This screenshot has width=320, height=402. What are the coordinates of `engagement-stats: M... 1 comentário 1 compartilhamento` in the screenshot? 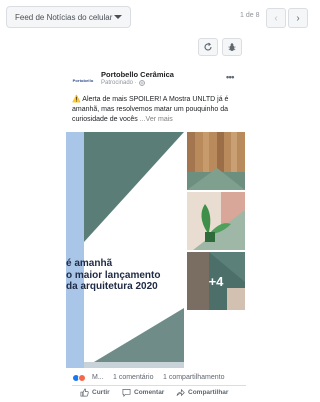 It's located at (159, 378).